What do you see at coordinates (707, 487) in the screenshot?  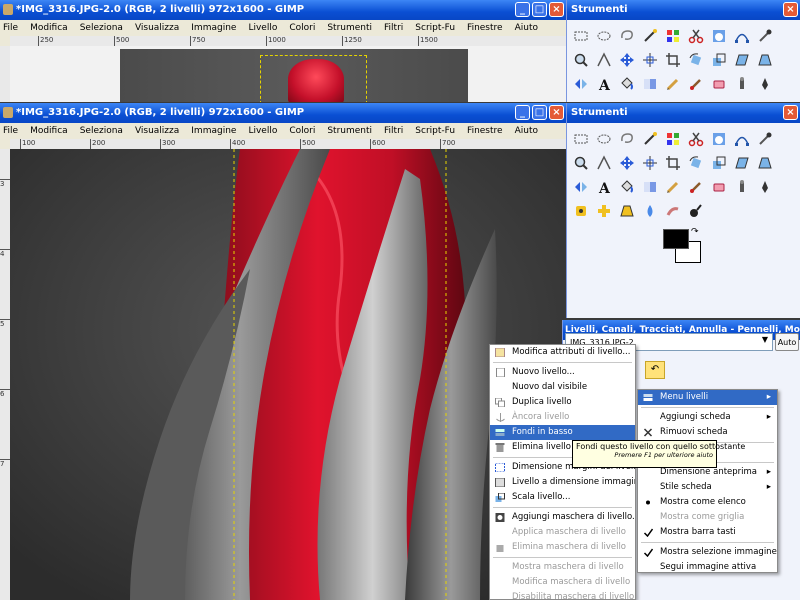 I see `menu-item-stile-scheda: Stile scheda ▸` at bounding box center [707, 487].